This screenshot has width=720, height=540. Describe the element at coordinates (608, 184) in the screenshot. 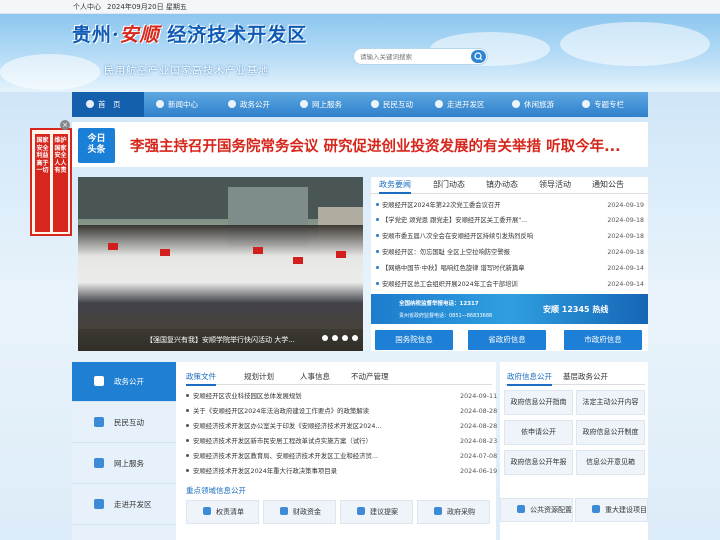

I see `tab-notices: 通知公告` at that location.